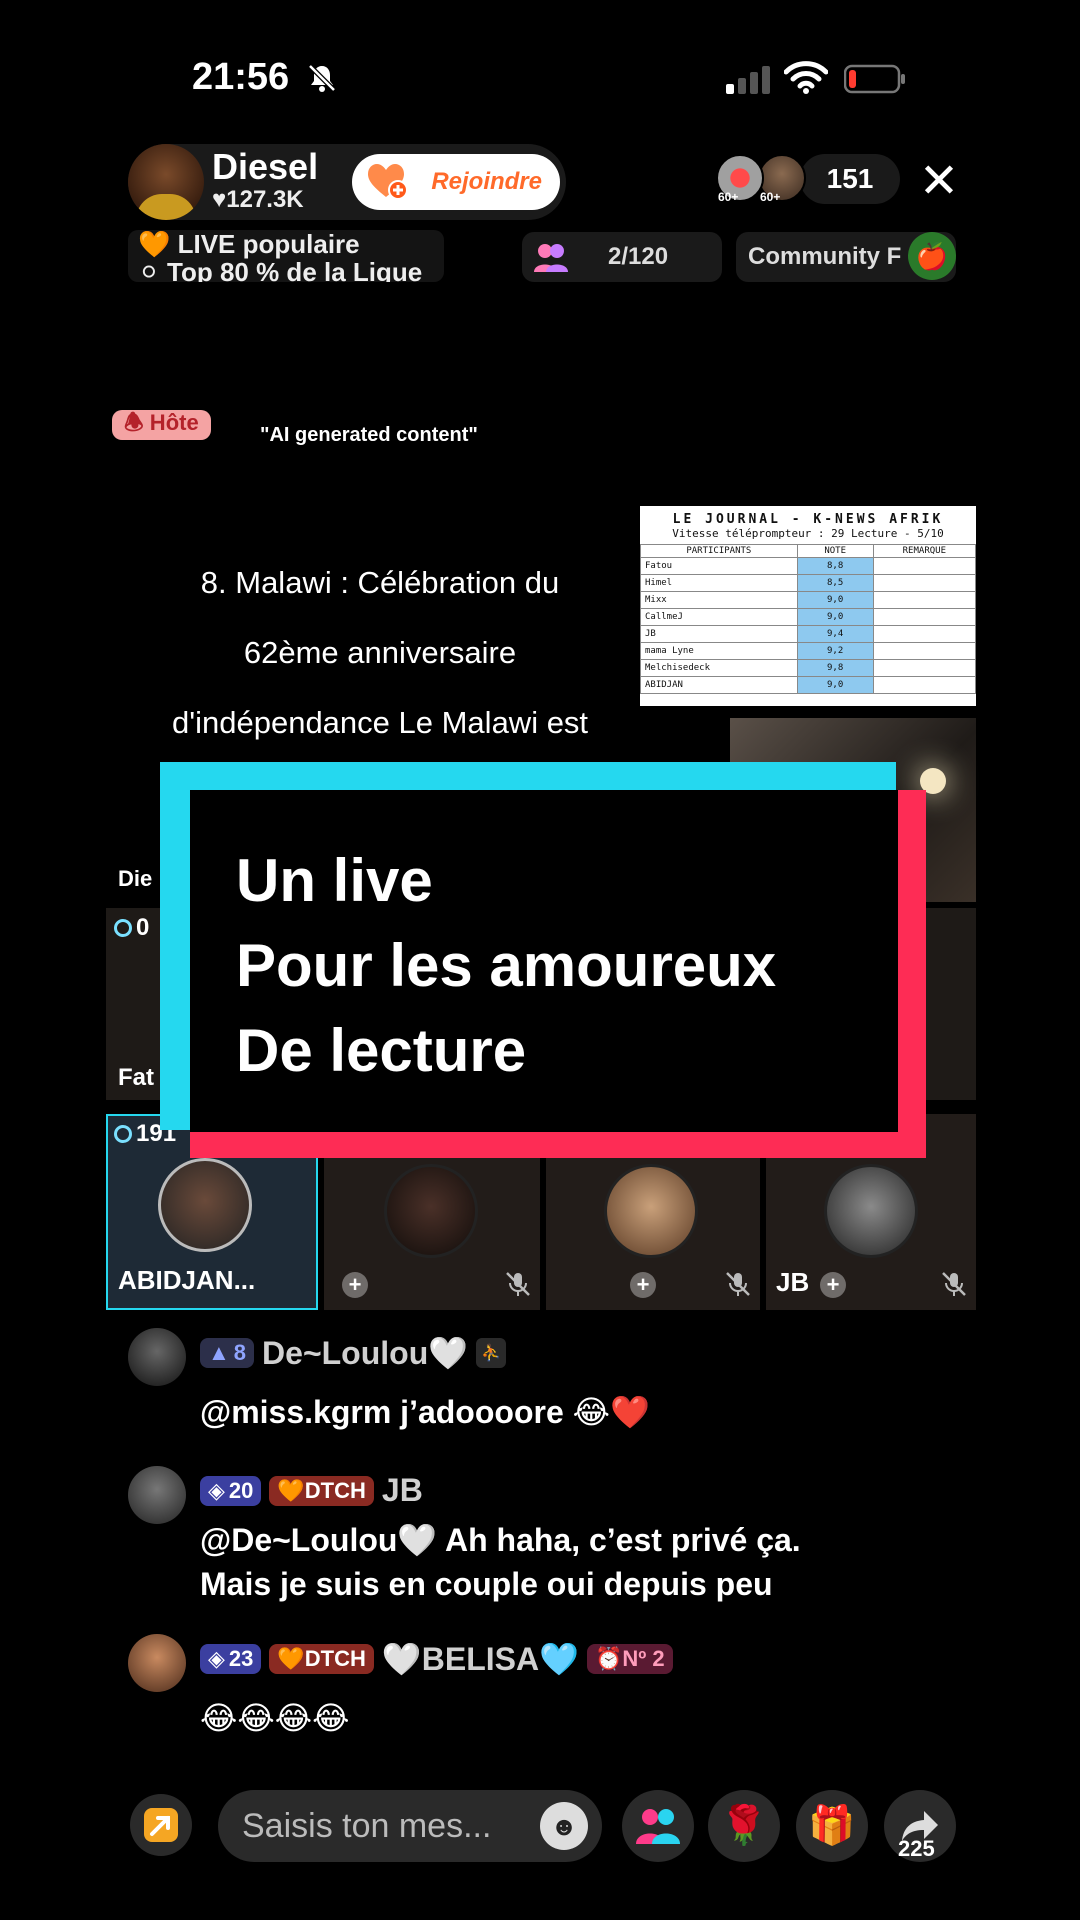  I want to click on participant-name: Mixx, so click(719, 600).